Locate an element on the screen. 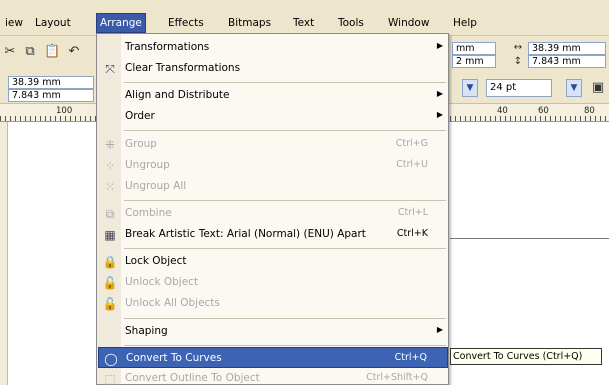  canvas-guide-line is located at coordinates (529, 238).